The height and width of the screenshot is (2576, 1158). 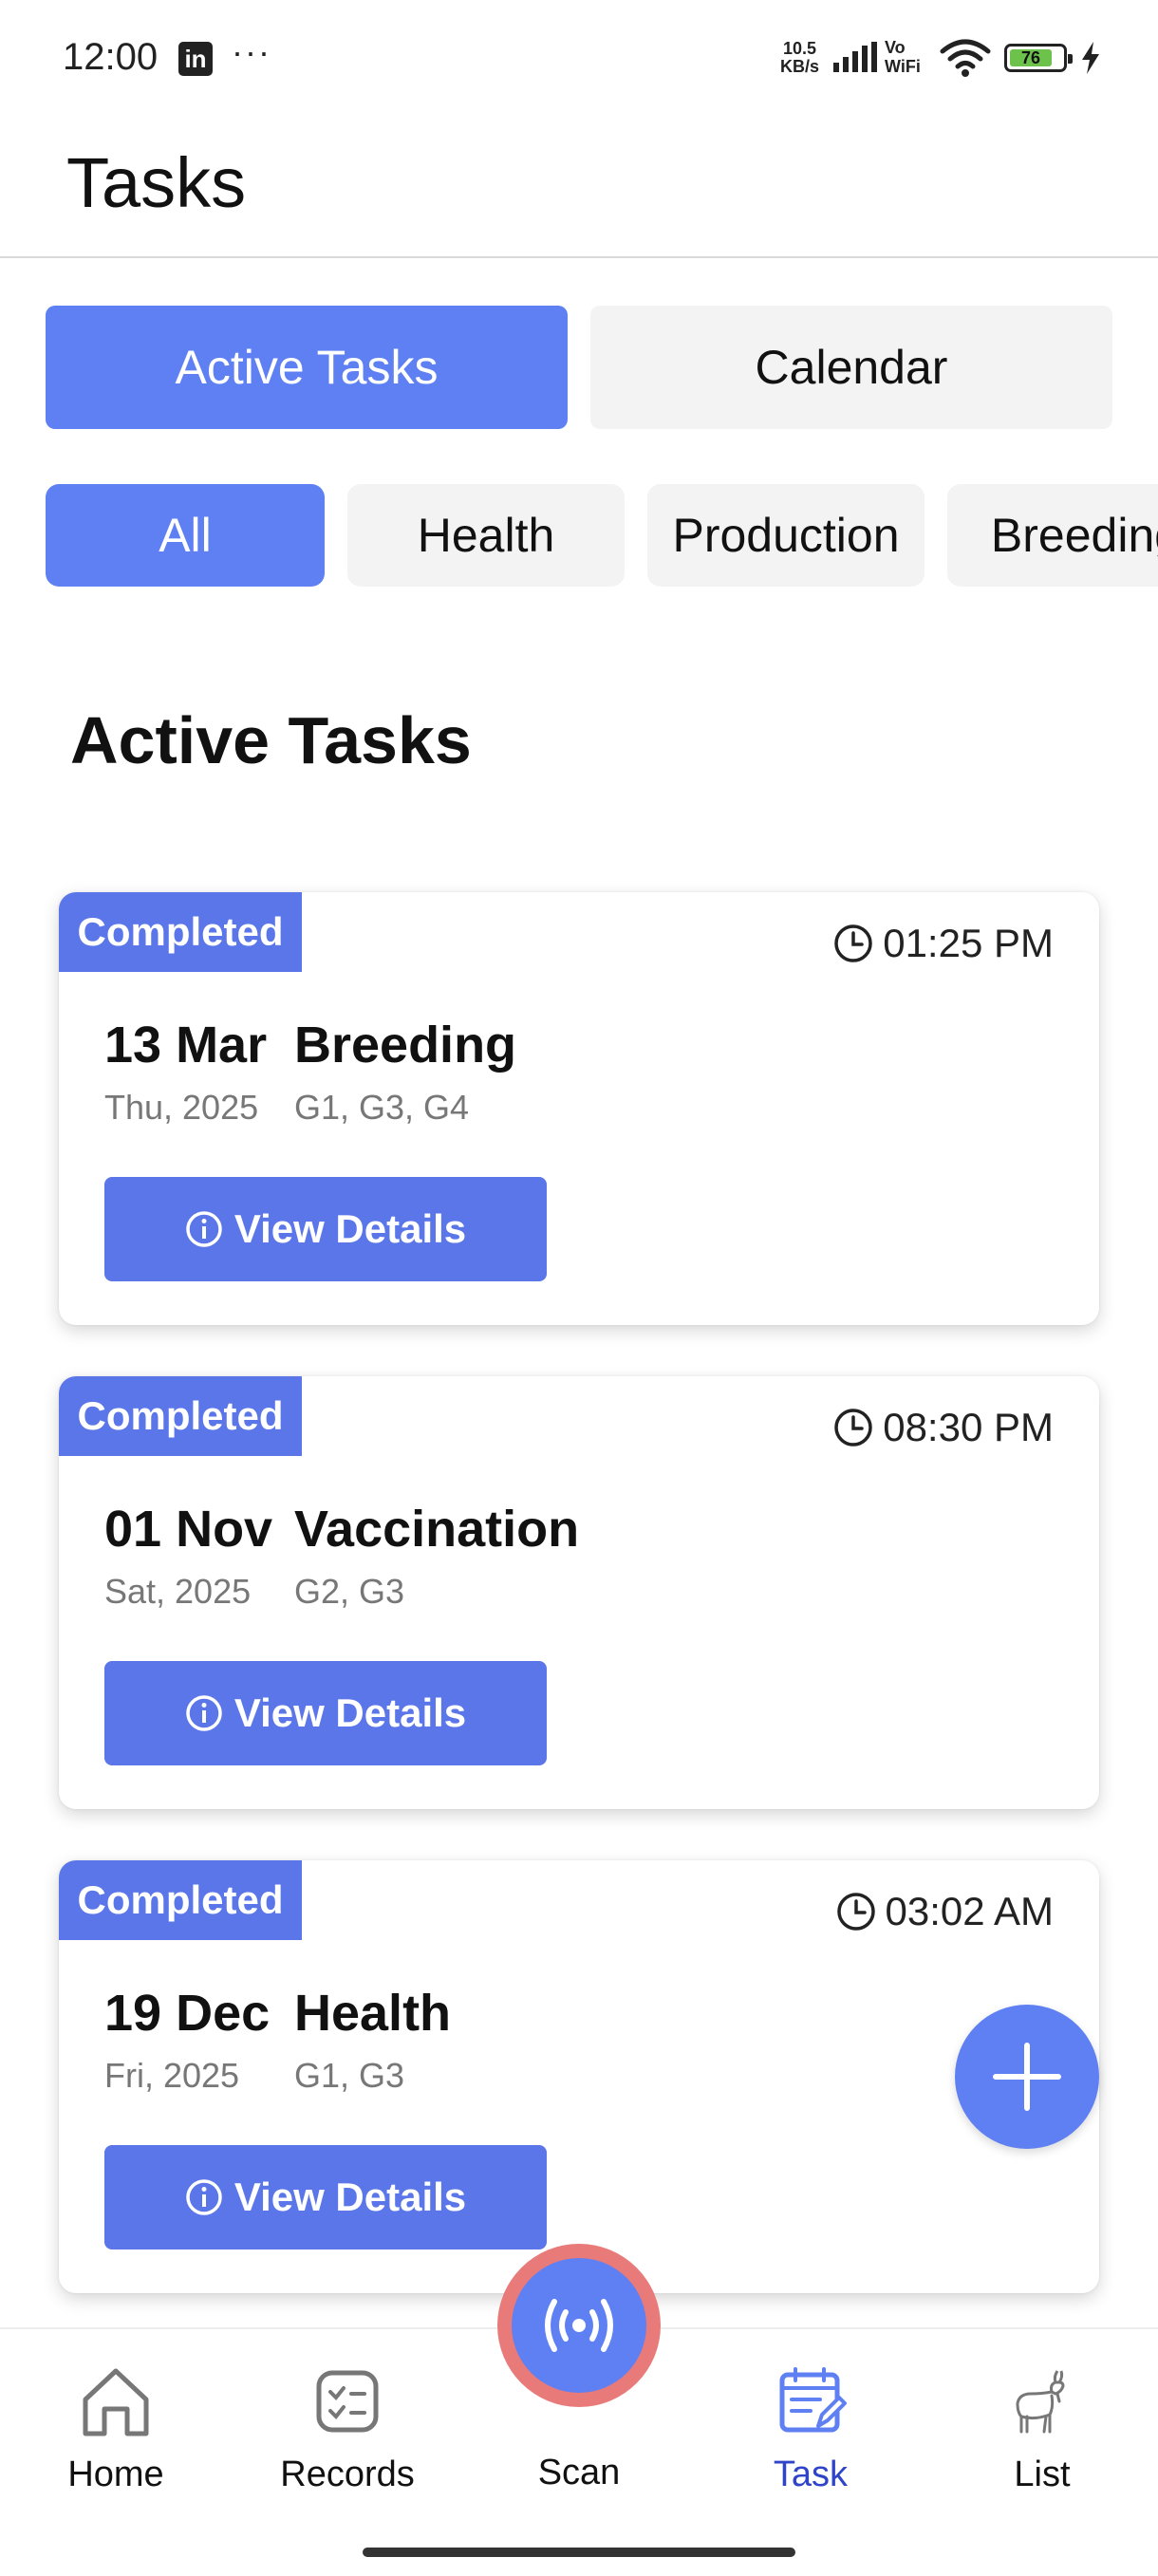 I want to click on nav-home: Home, so click(x=115, y=2429).